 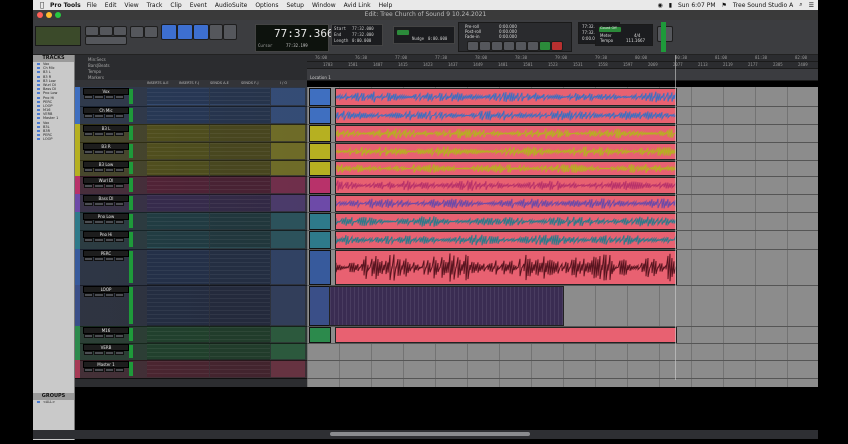 What do you see at coordinates (106, 31) in the screenshot?
I see `zoom-in-button` at bounding box center [106, 31].